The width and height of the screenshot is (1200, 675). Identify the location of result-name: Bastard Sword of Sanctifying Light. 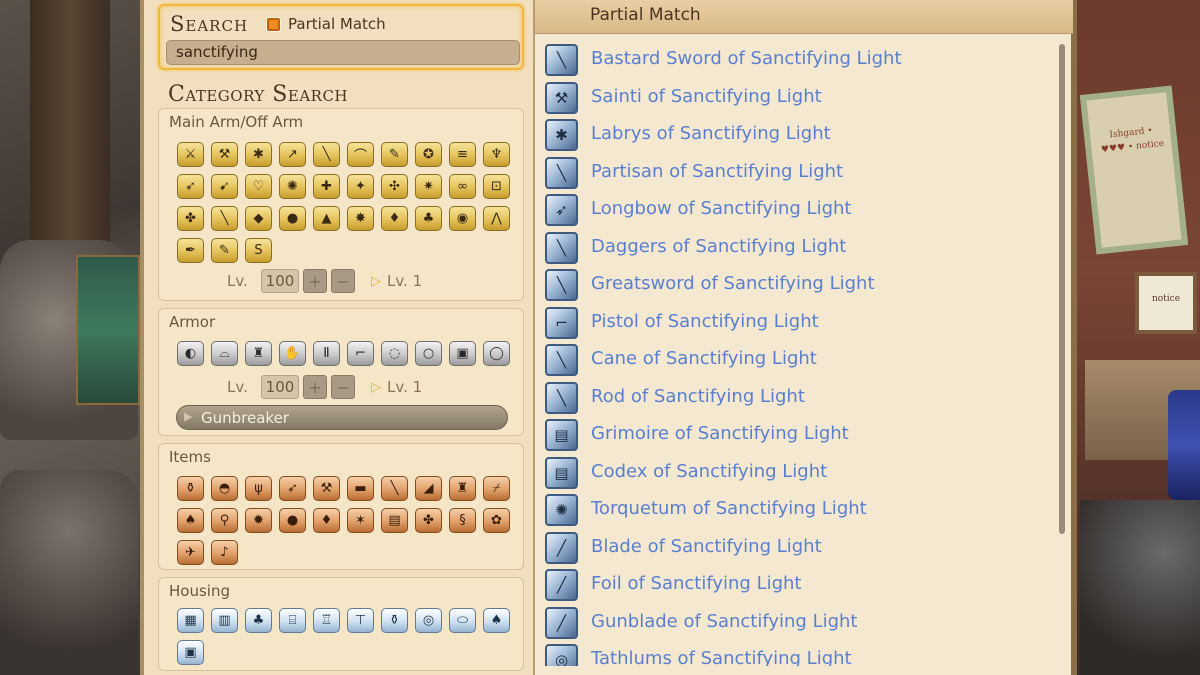
(746, 58).